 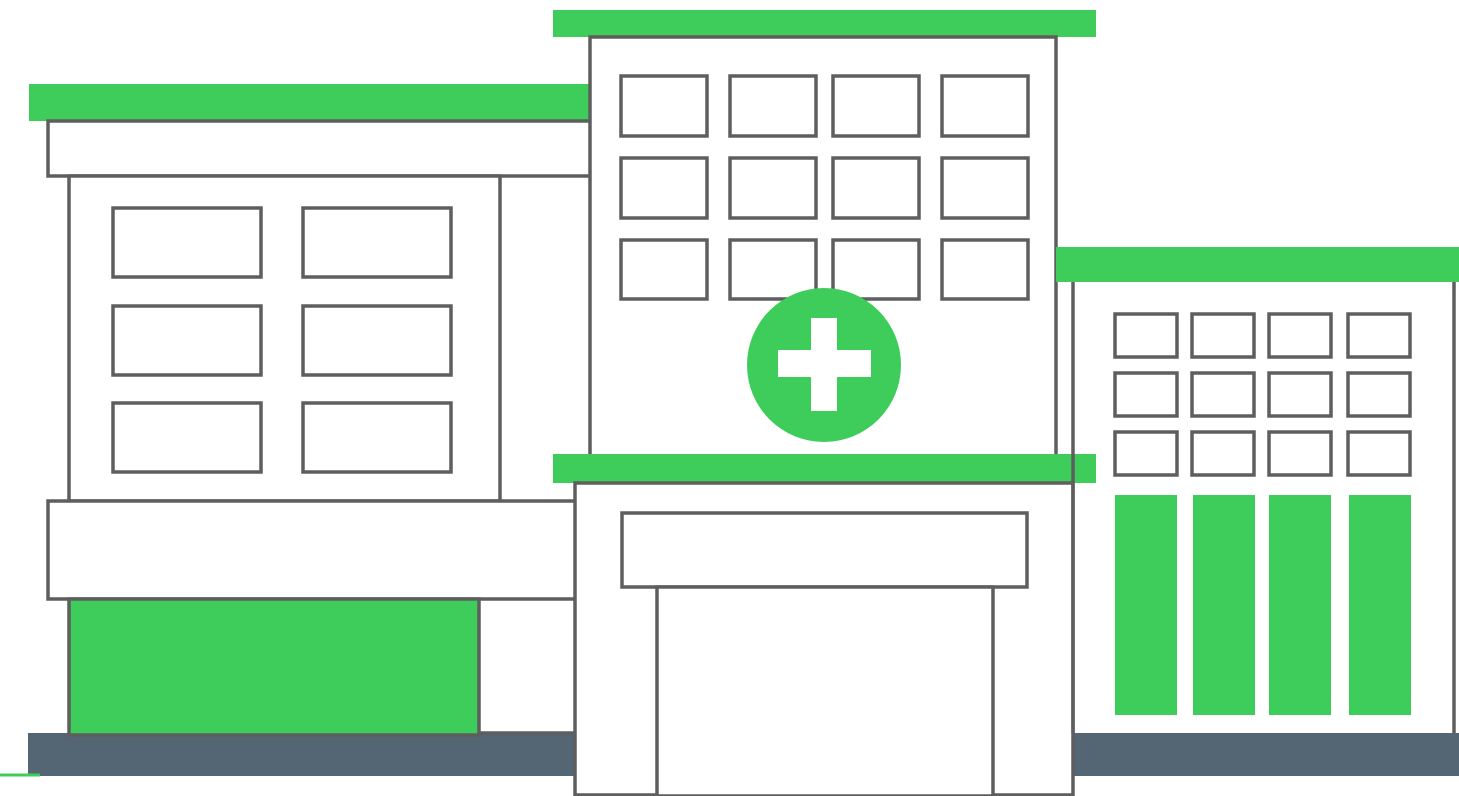 What do you see at coordinates (320, 148) in the screenshot?
I see `left-roof-fascia` at bounding box center [320, 148].